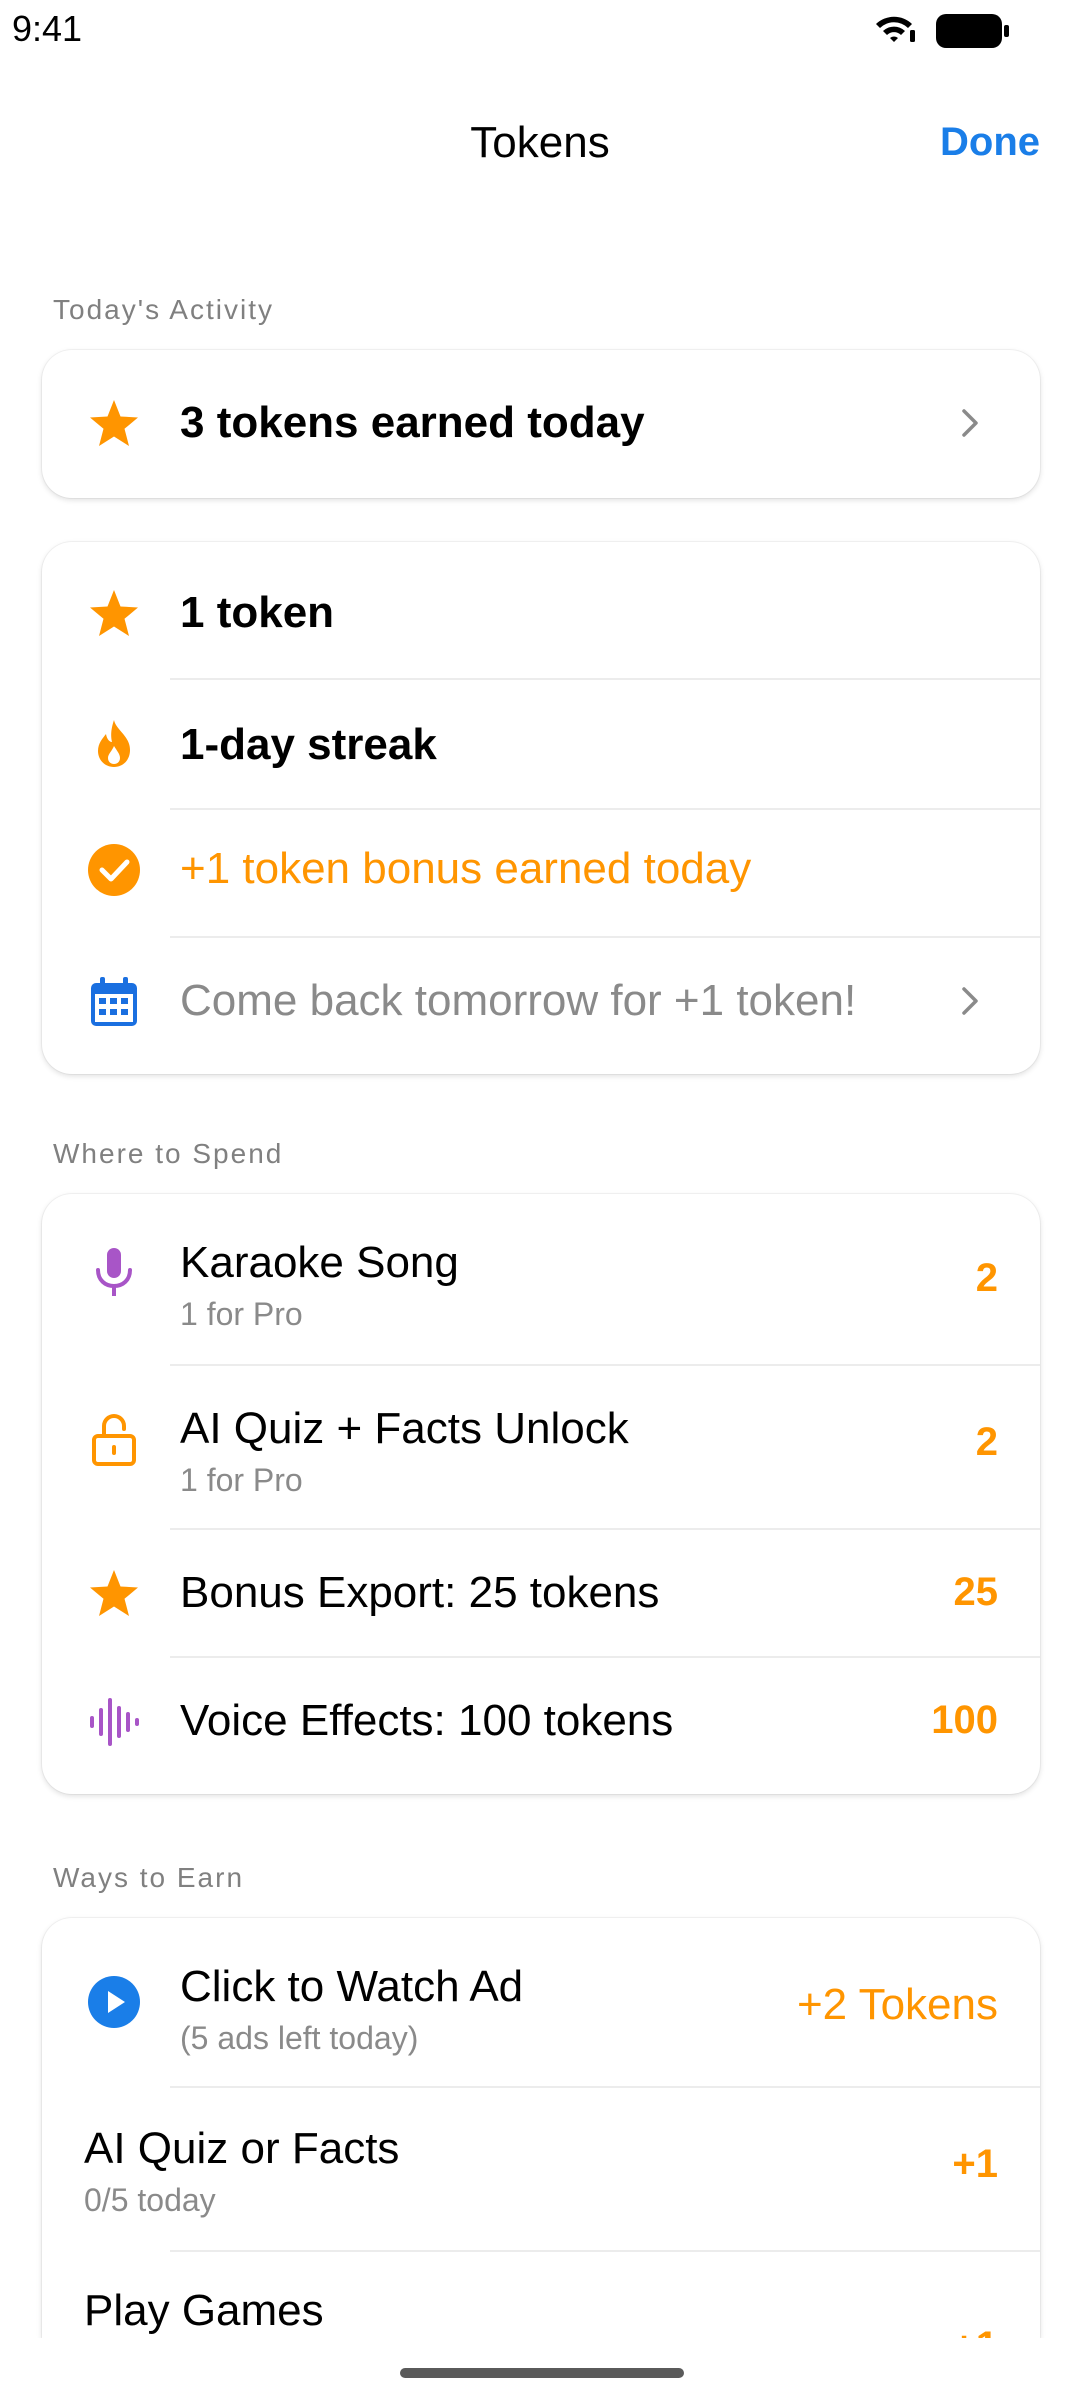 The height and width of the screenshot is (2400, 1080). Describe the element at coordinates (541, 606) in the screenshot. I see `list-item: 1 token` at that location.